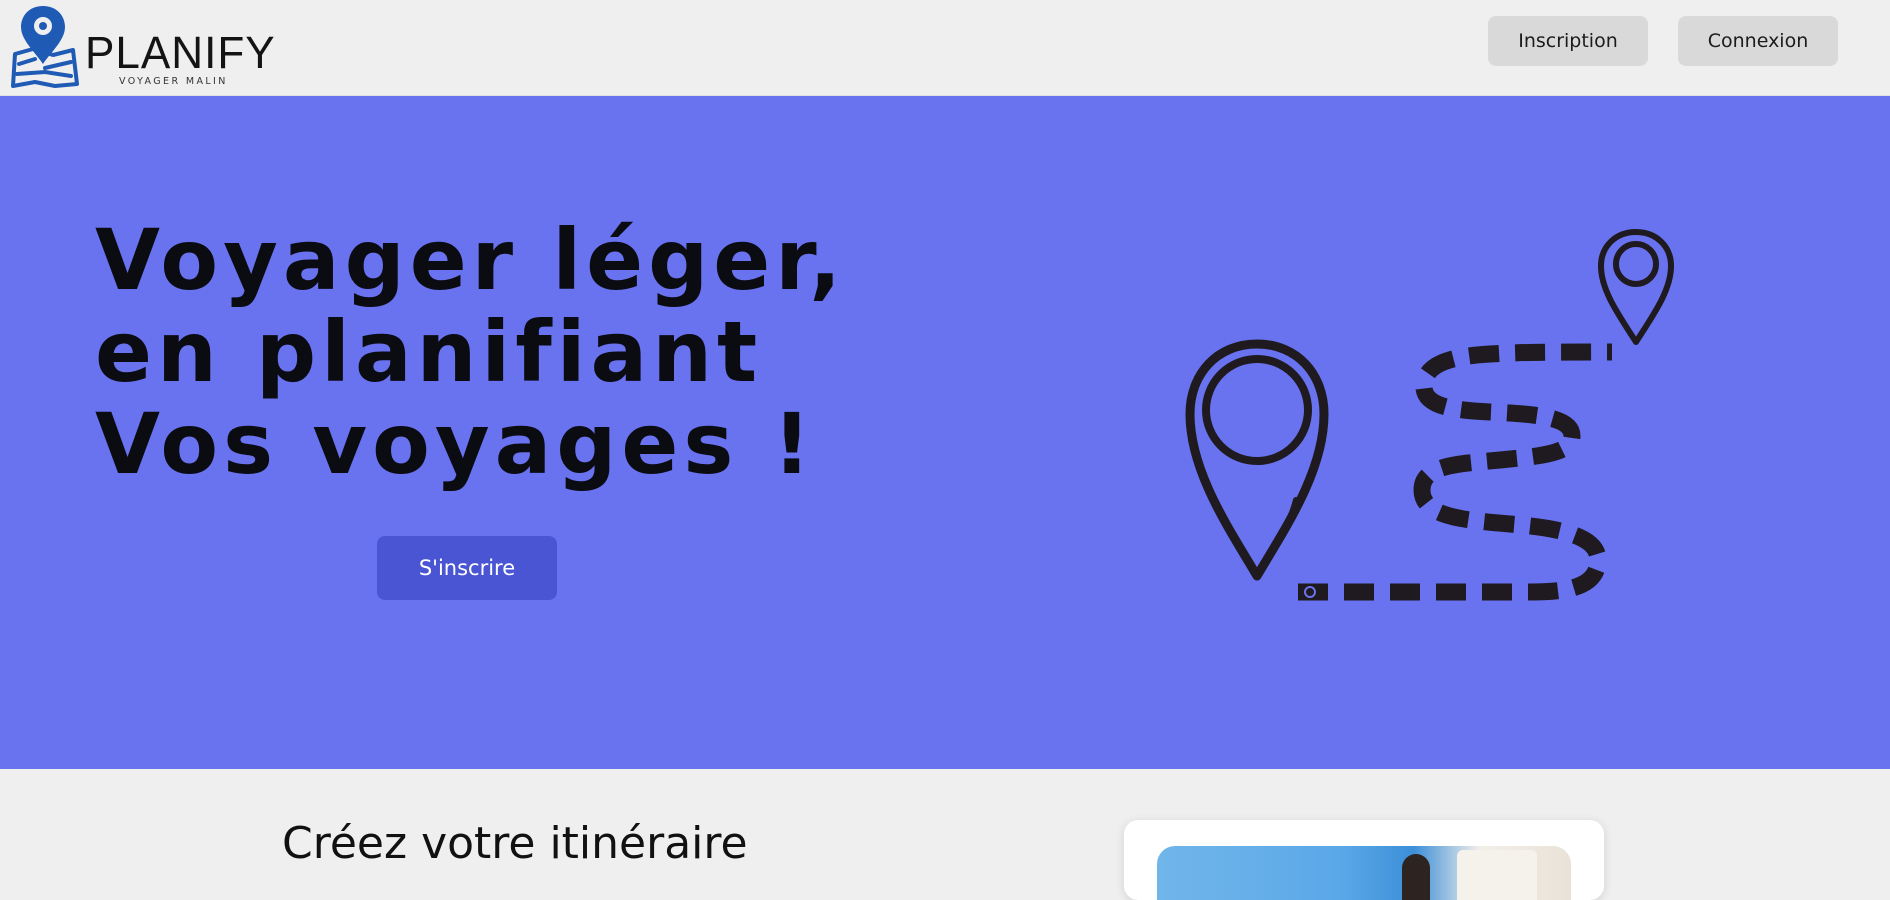 The height and width of the screenshot is (900, 1890). I want to click on brand-logo: PLANIFY VOYAGER MALIN, so click(140, 46).